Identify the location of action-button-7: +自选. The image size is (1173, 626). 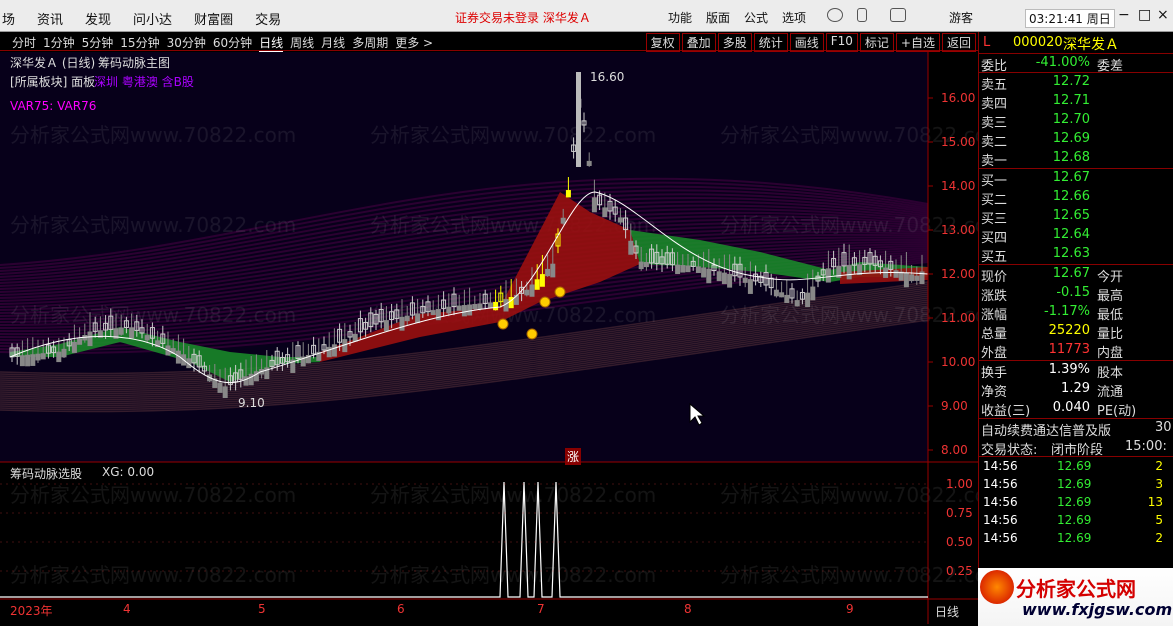
(917, 42).